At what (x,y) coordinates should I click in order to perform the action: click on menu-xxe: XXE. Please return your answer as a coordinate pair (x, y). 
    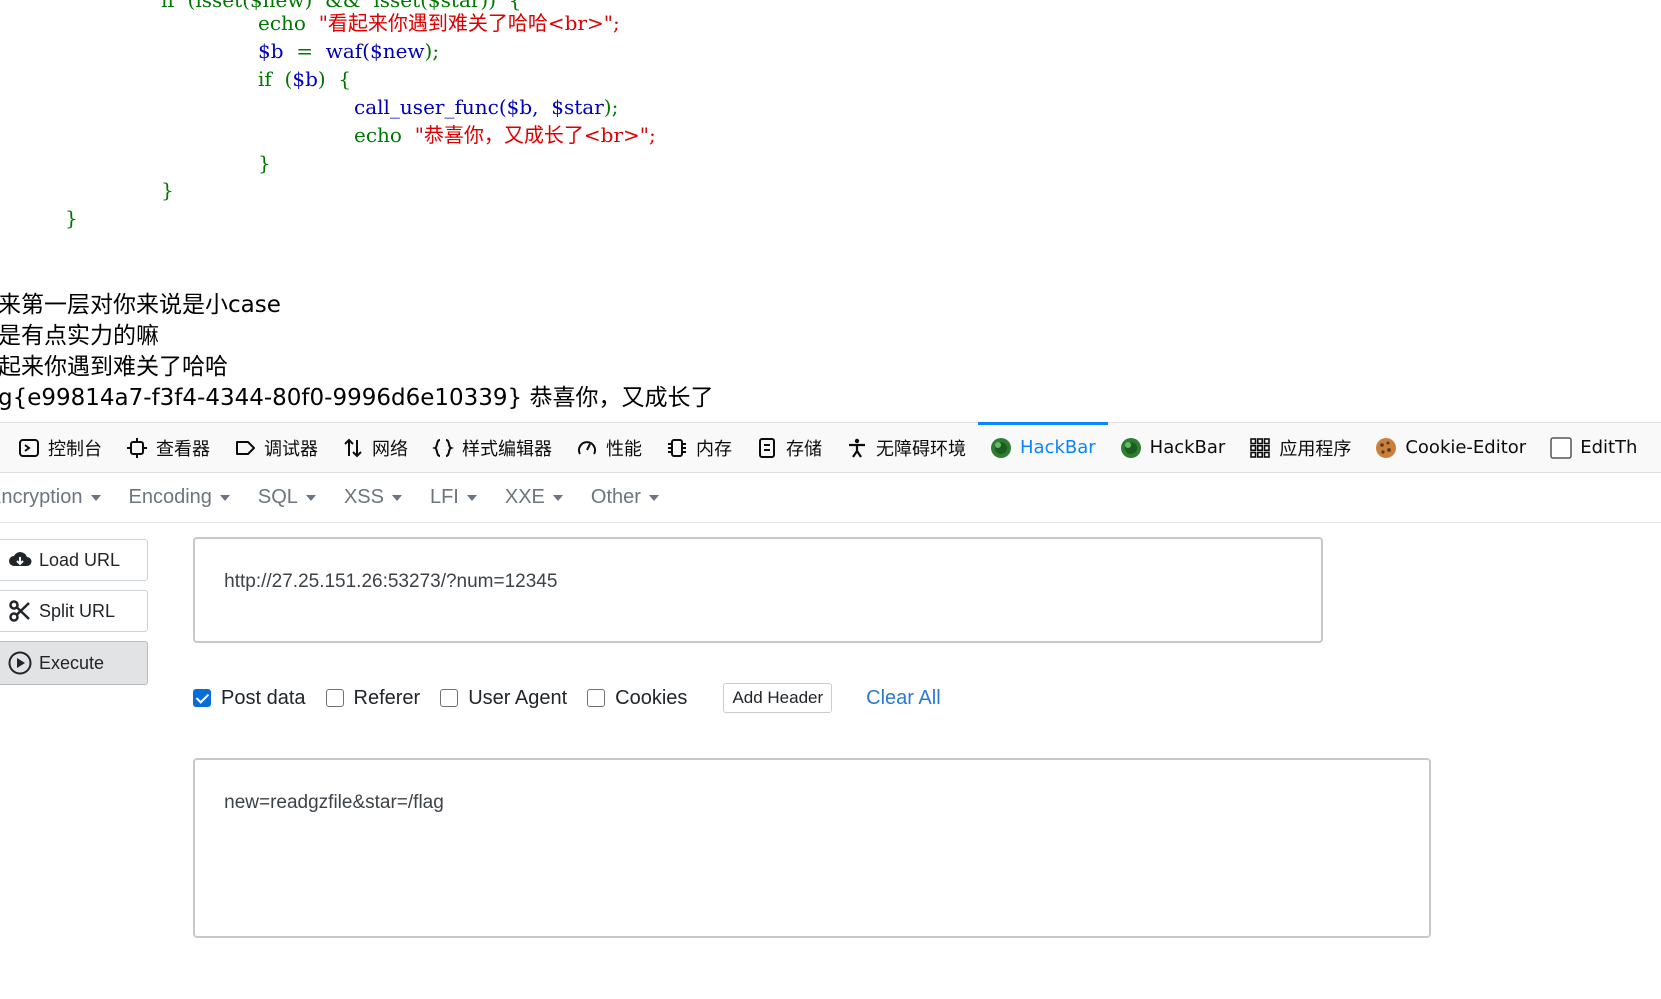
    Looking at the image, I should click on (534, 497).